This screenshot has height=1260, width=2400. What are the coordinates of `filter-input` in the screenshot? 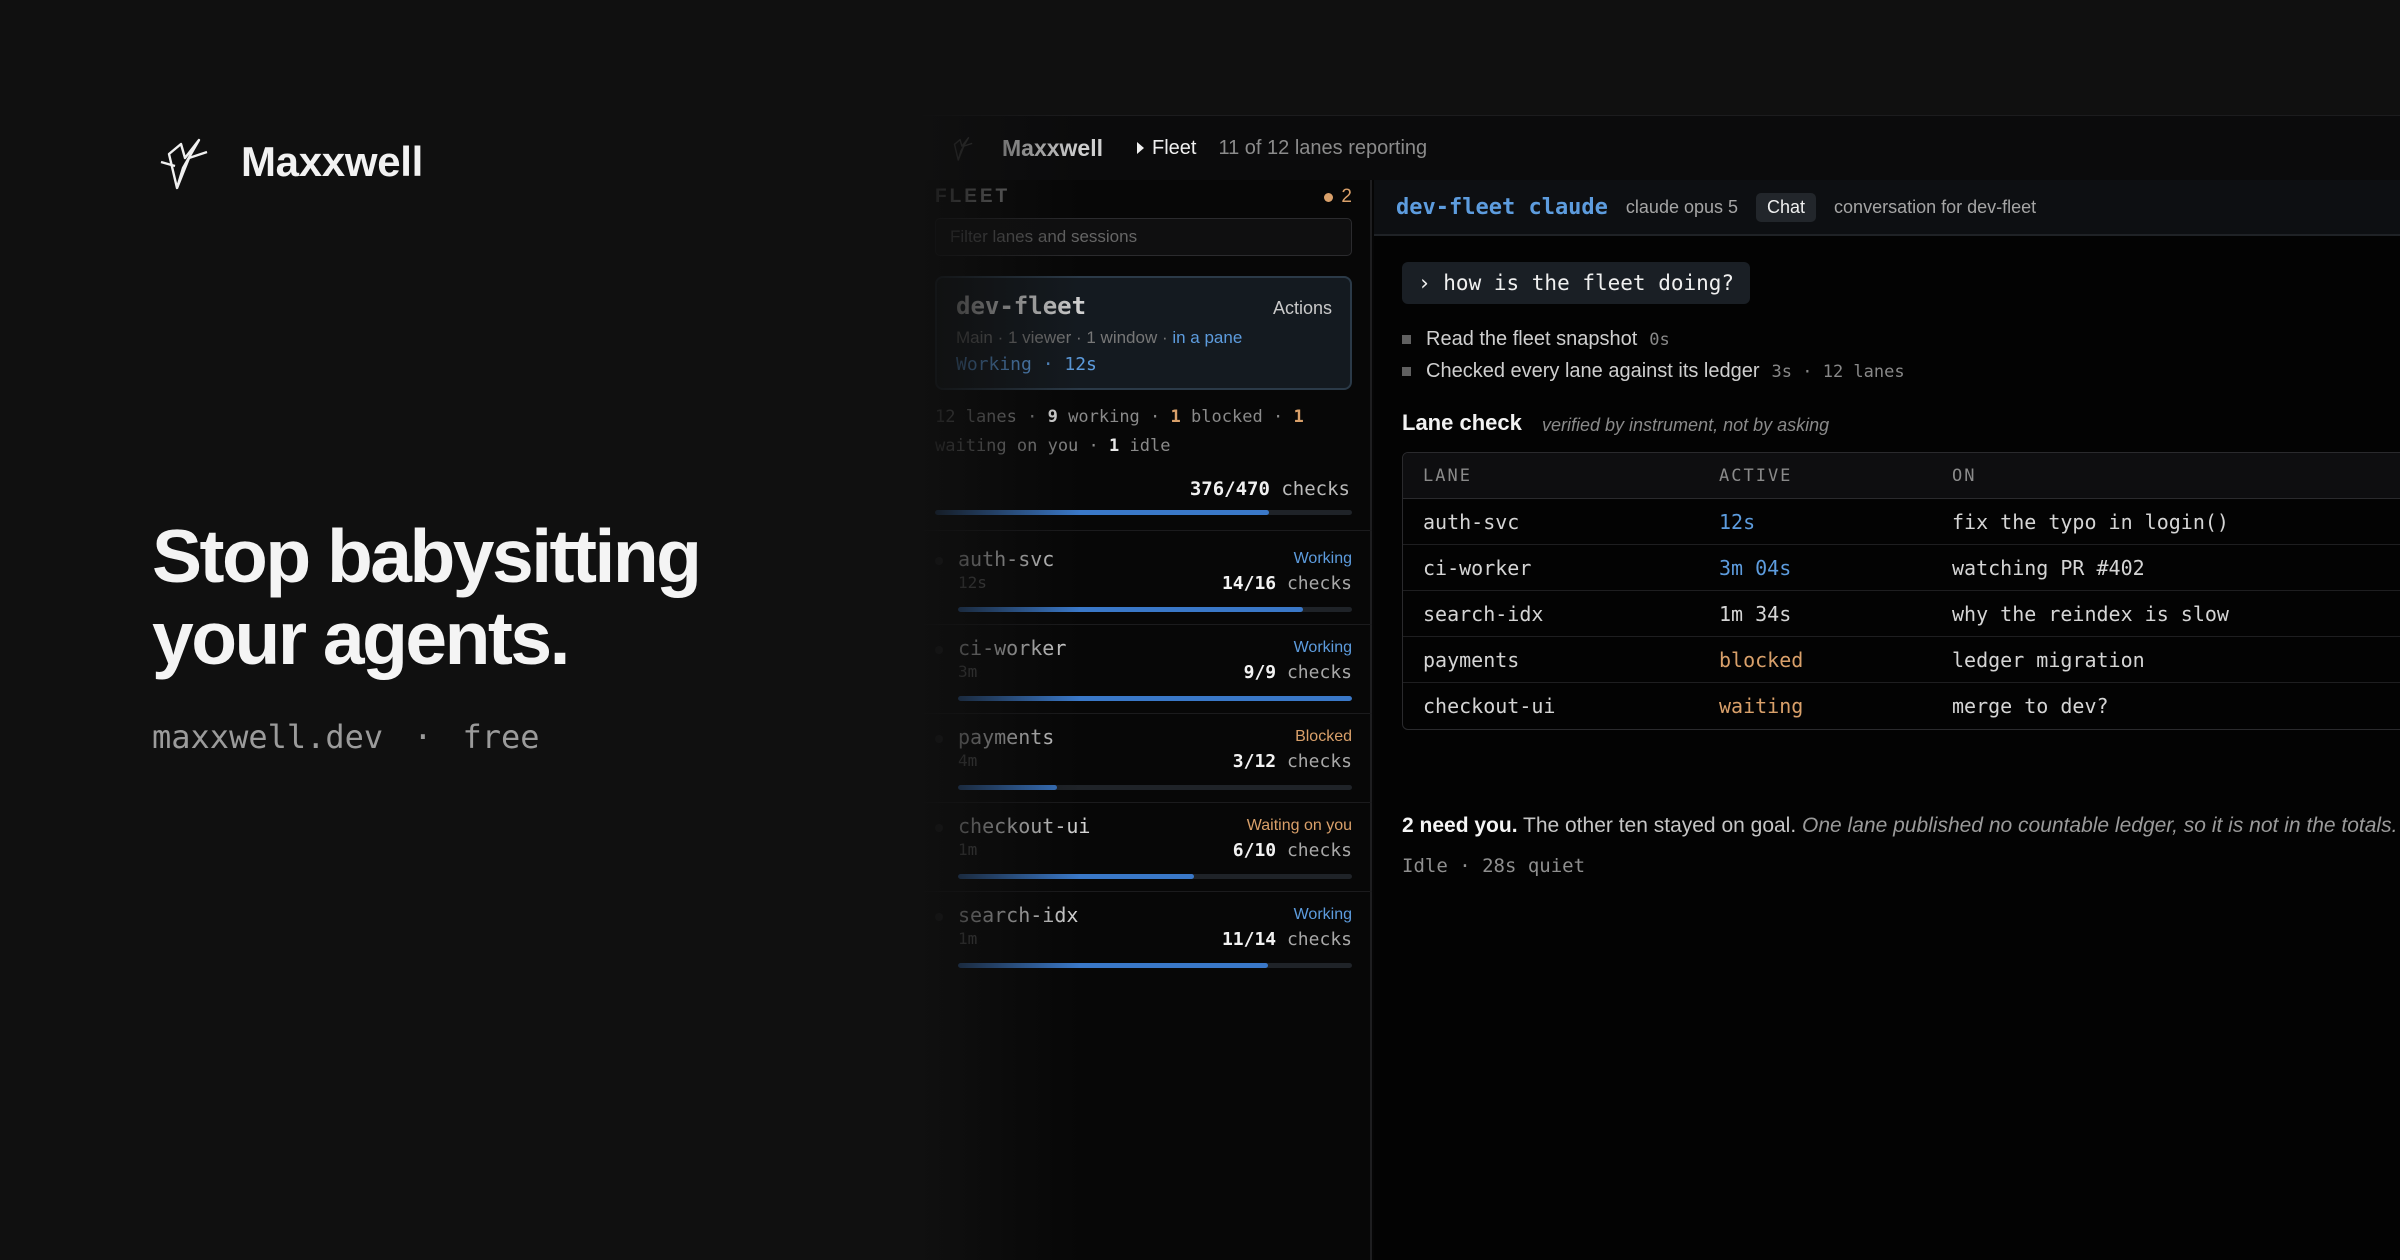 It's located at (1143, 237).